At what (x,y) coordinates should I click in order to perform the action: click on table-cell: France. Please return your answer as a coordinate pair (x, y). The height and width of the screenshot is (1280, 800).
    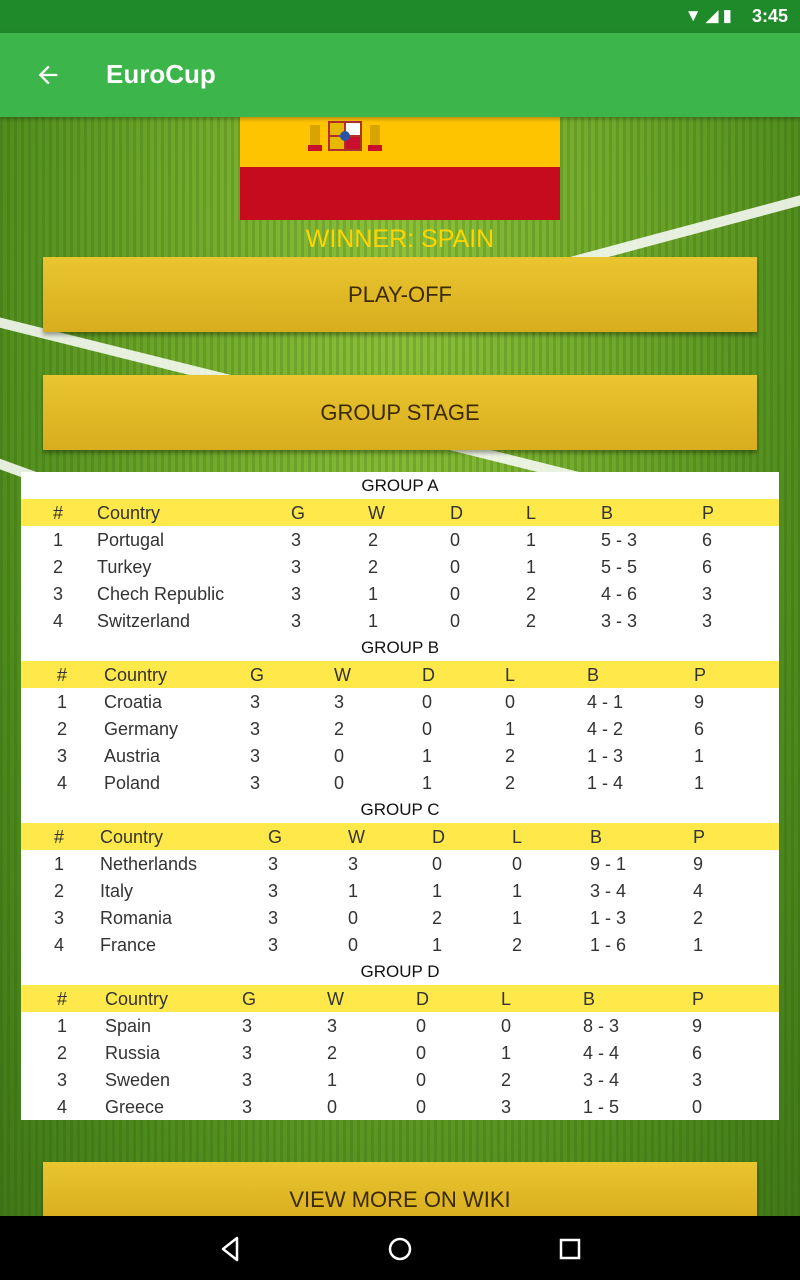
    Looking at the image, I should click on (128, 945).